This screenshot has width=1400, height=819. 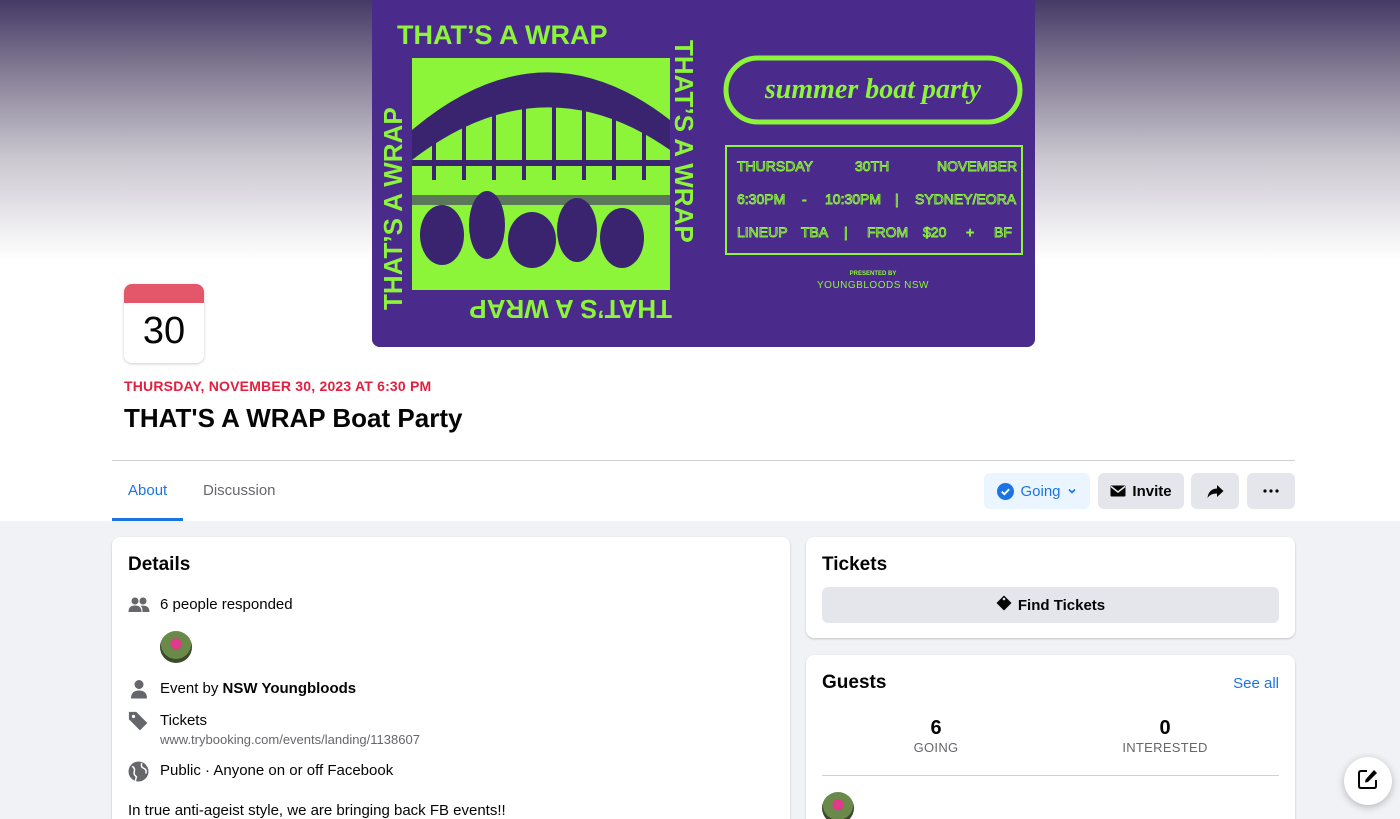 I want to click on poster-info-location: SYDNEY/EORA, so click(x=966, y=199).